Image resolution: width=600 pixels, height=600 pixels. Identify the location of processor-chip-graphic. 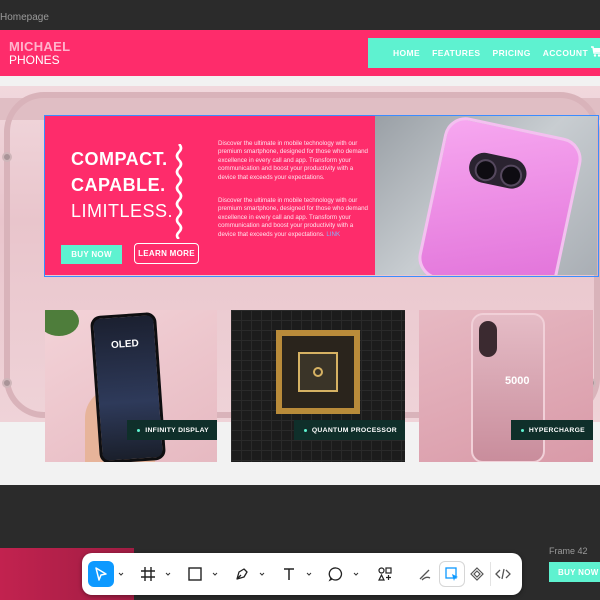
(318, 372).